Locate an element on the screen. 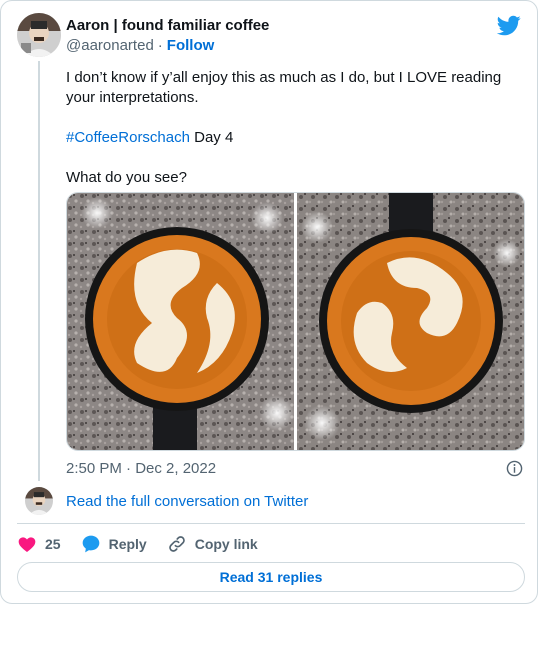  reply-bubble-icon is located at coordinates (90, 544).